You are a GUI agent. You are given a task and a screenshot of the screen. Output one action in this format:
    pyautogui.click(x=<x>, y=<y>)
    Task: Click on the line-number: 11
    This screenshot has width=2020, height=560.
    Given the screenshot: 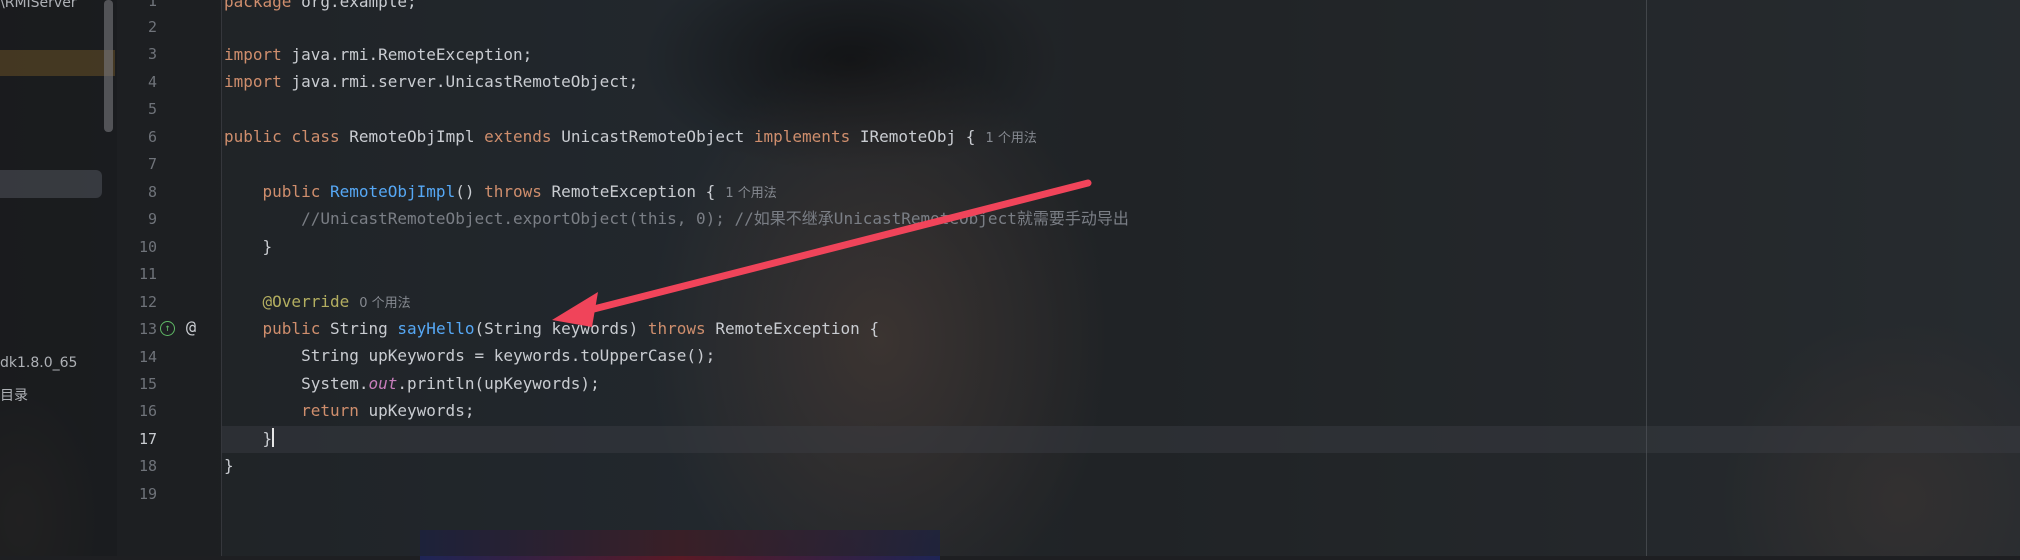 What is the action you would take?
    pyautogui.click(x=147, y=274)
    